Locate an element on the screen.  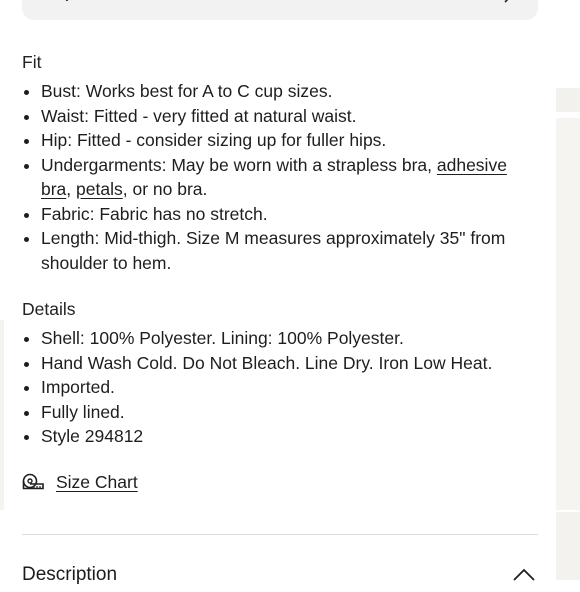
list-item: Imported. is located at coordinates (278, 387).